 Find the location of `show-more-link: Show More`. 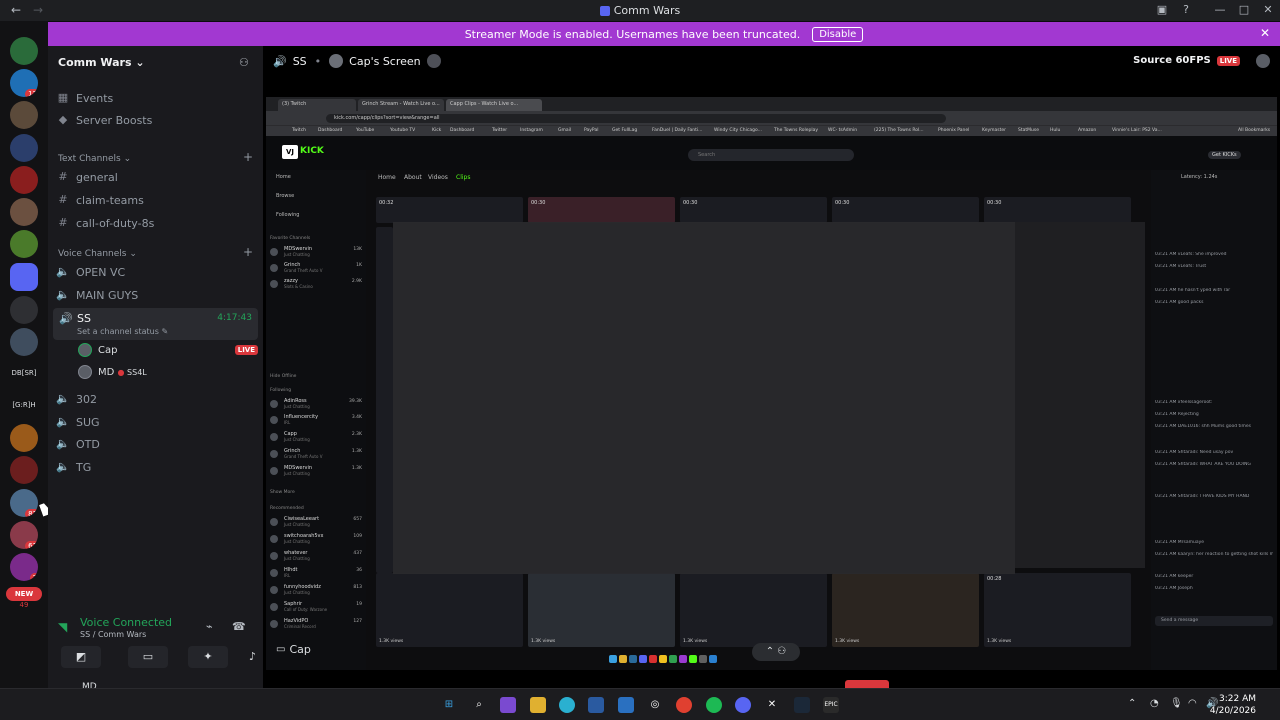

show-more-link: Show More is located at coordinates (282, 492).